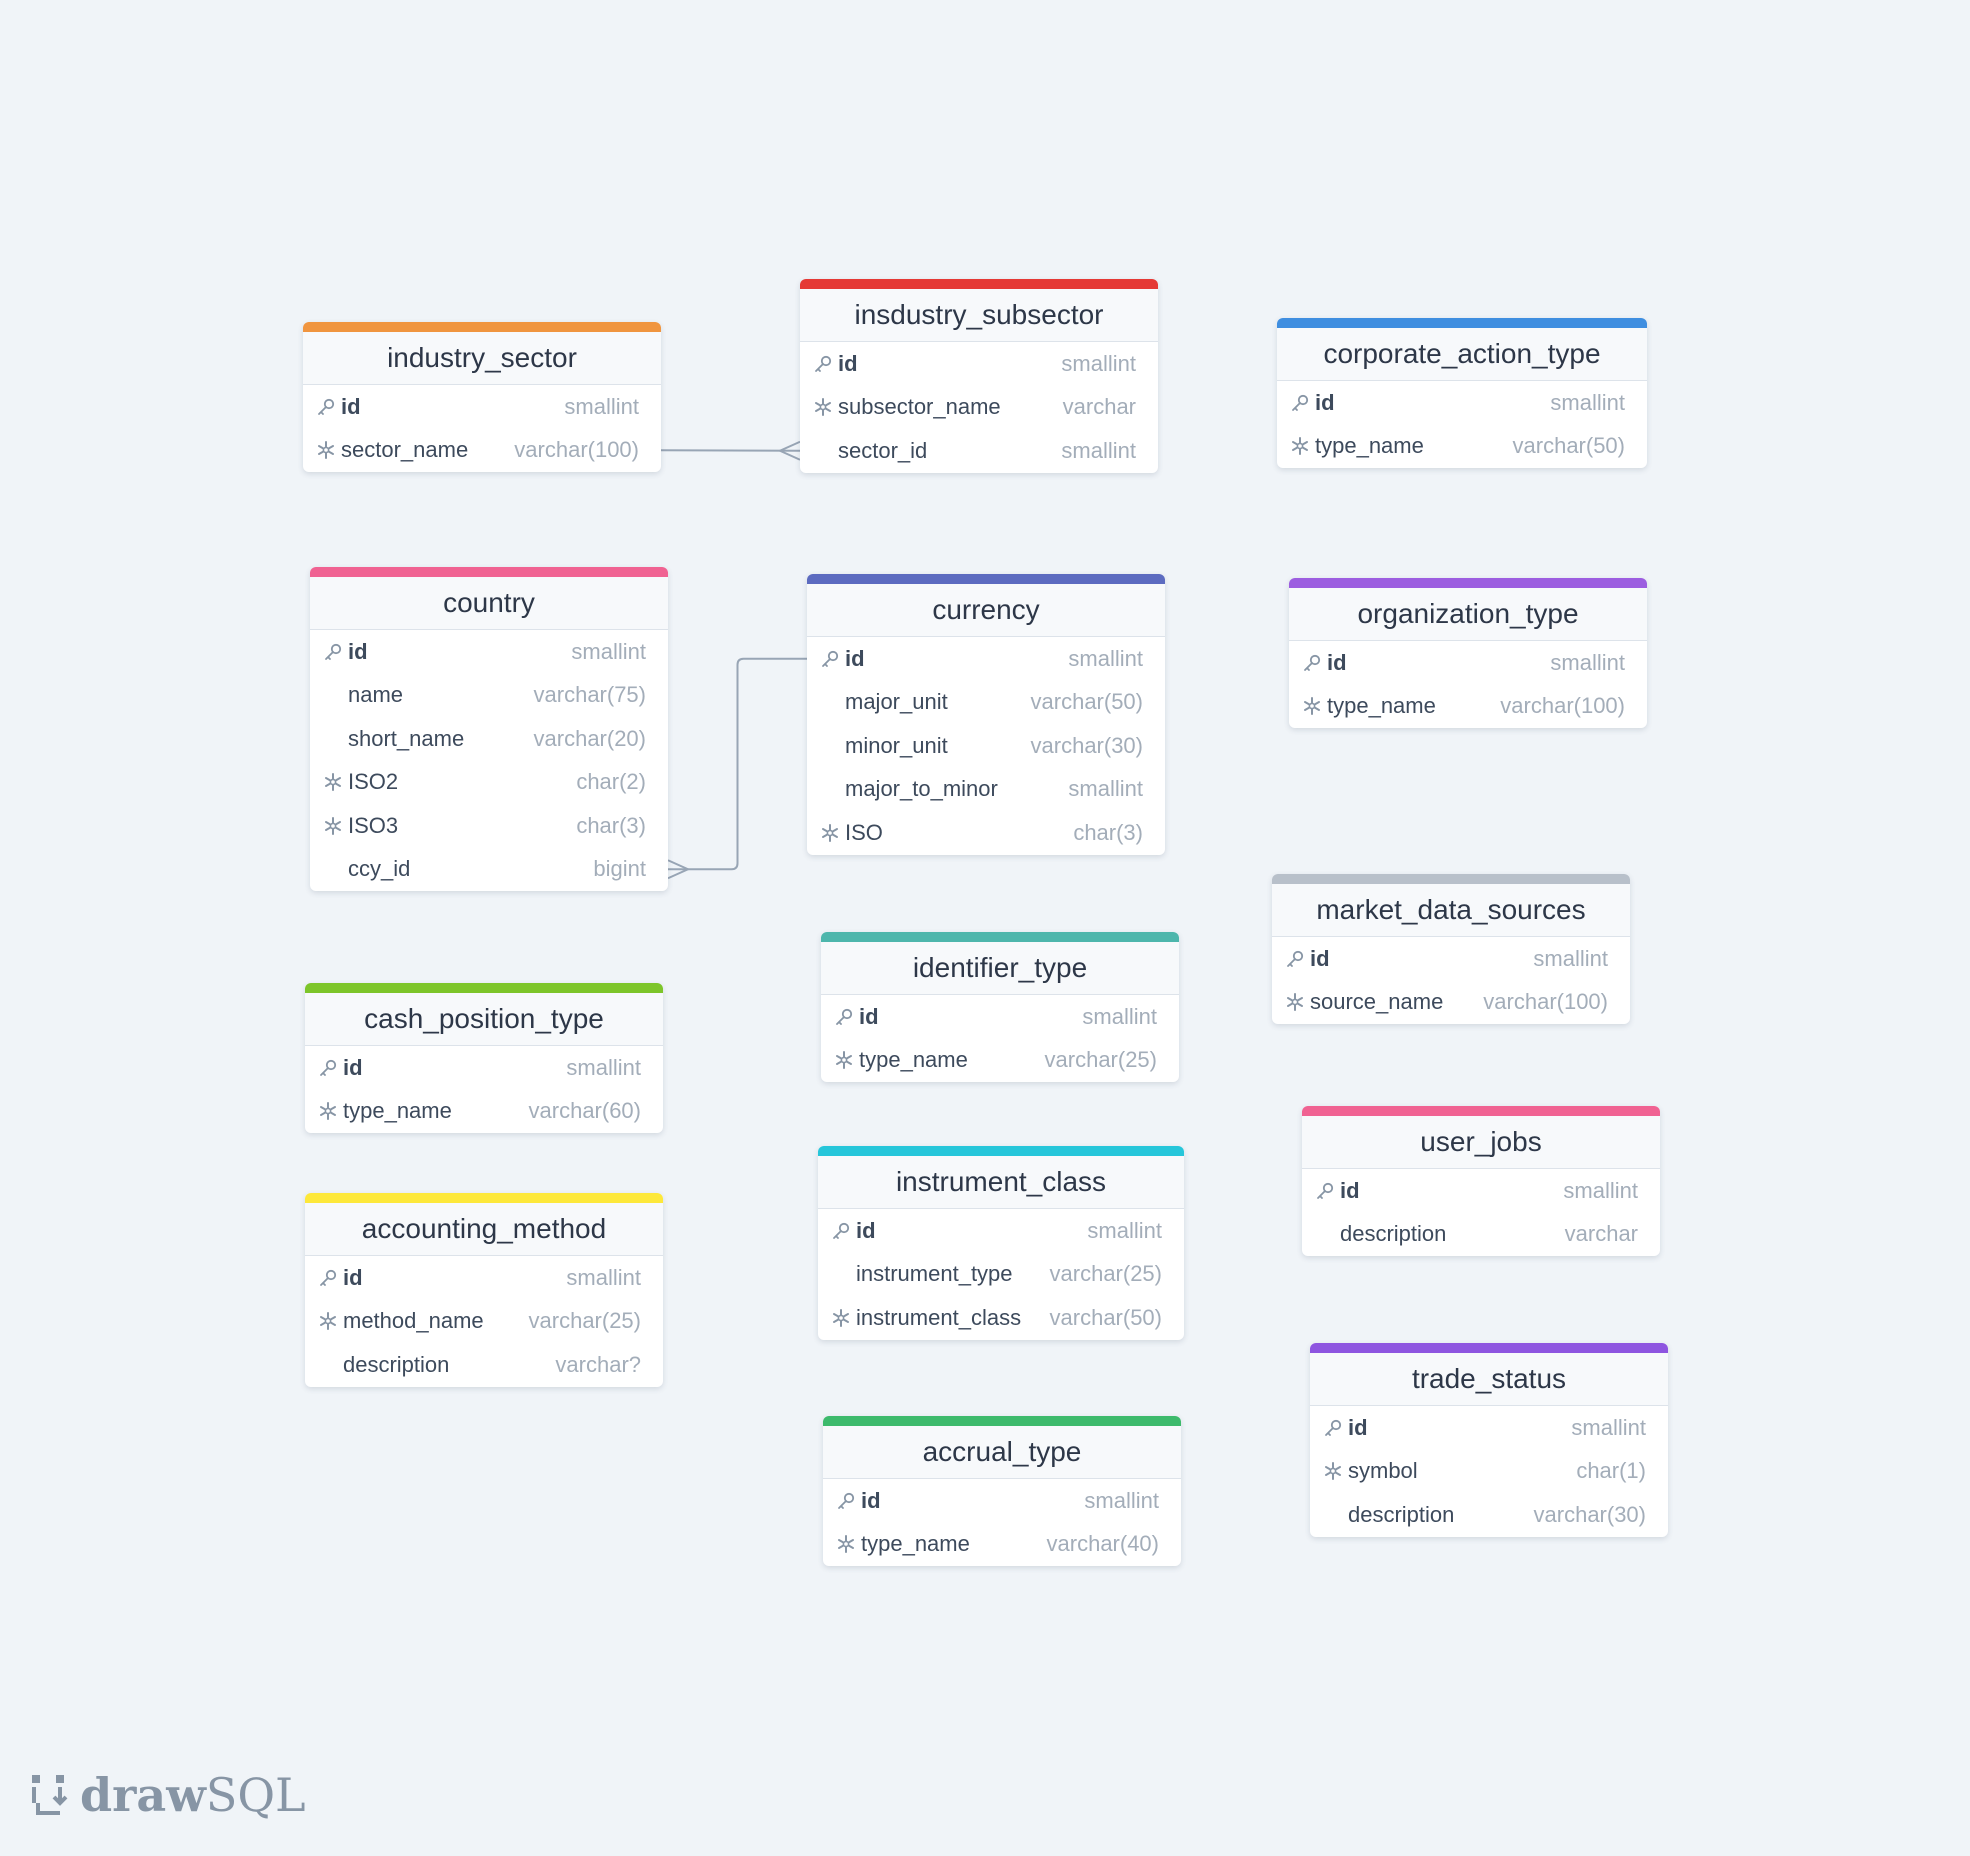  What do you see at coordinates (979, 408) in the screenshot?
I see `column-row-subsector-name: subsector_name varchar` at bounding box center [979, 408].